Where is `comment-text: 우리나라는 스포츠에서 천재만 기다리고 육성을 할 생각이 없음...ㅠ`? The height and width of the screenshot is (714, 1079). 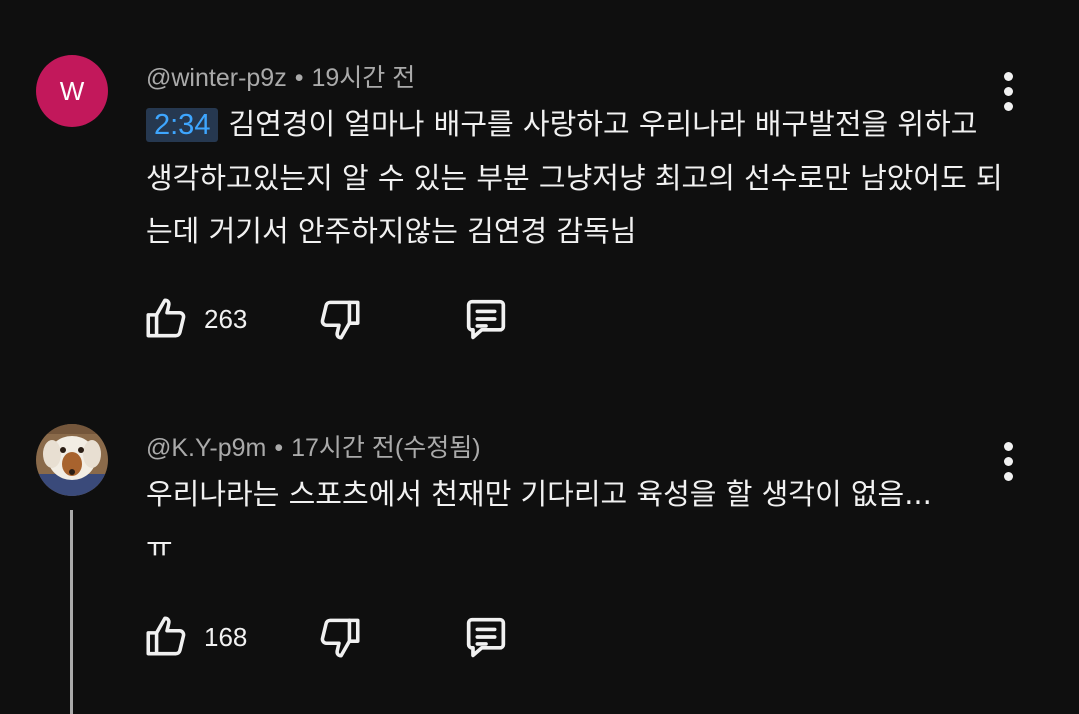 comment-text: 우리나라는 스포츠에서 천재만 기다리고 육성을 할 생각이 없음...ㅠ is located at coordinates (541, 521).